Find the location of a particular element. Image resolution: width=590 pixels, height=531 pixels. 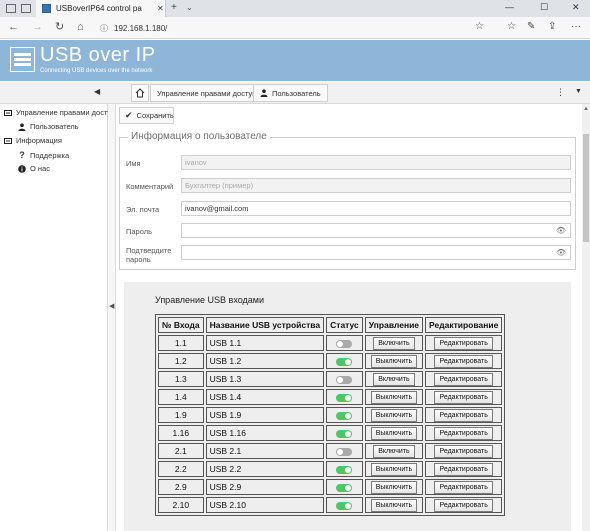

save-button: ✔ Сохранить is located at coordinates (146, 115).